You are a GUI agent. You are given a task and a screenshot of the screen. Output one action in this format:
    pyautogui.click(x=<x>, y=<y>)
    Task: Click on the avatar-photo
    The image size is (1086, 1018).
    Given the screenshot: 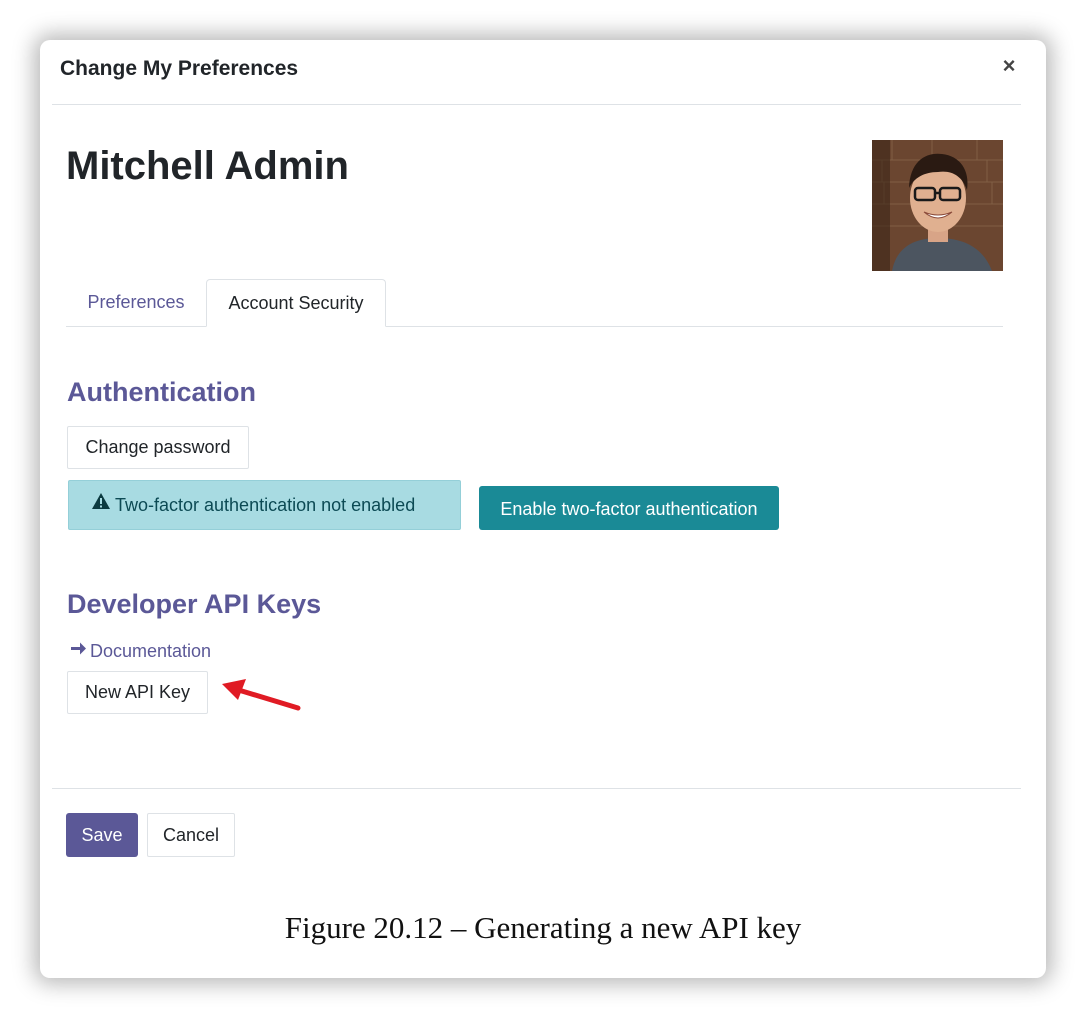 What is the action you would take?
    pyautogui.click(x=937, y=205)
    